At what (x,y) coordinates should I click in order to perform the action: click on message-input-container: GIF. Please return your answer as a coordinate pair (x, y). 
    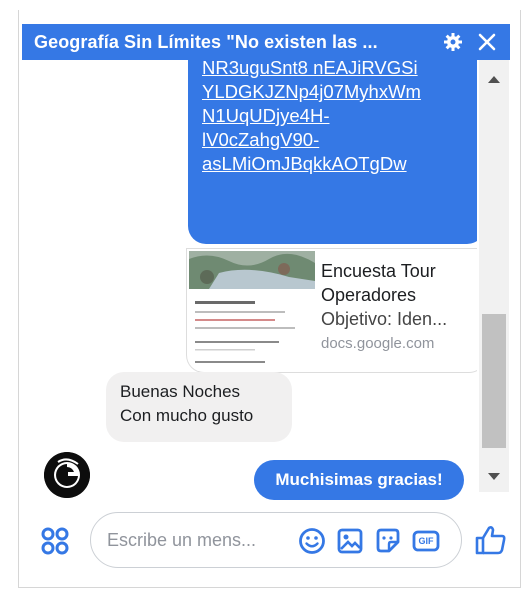
    Looking at the image, I should click on (276, 540).